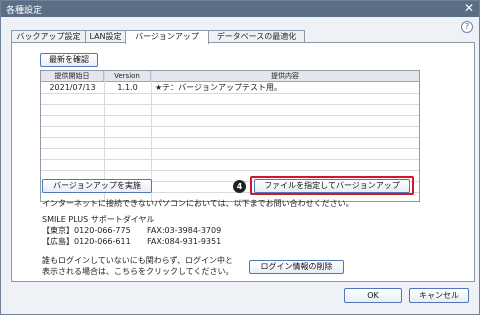 Image resolution: width=480 pixels, height=315 pixels. What do you see at coordinates (240, 9) in the screenshot?
I see `title-bar: 各種設定 ✕` at bounding box center [240, 9].